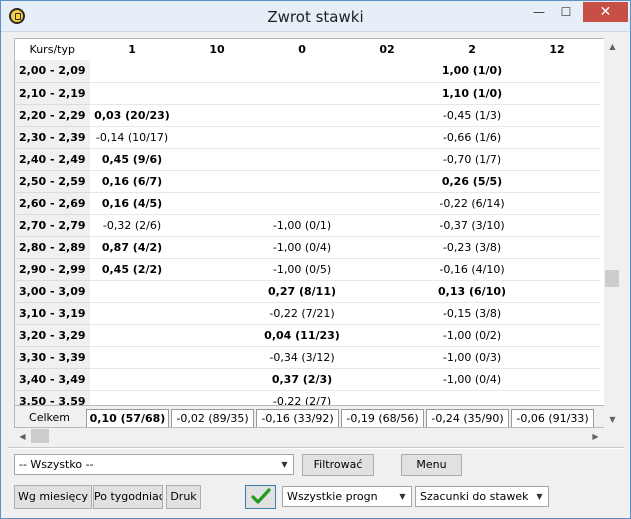 Image resolution: width=631 pixels, height=519 pixels. I want to click on scroll-up-icon: ▲, so click(612, 46).